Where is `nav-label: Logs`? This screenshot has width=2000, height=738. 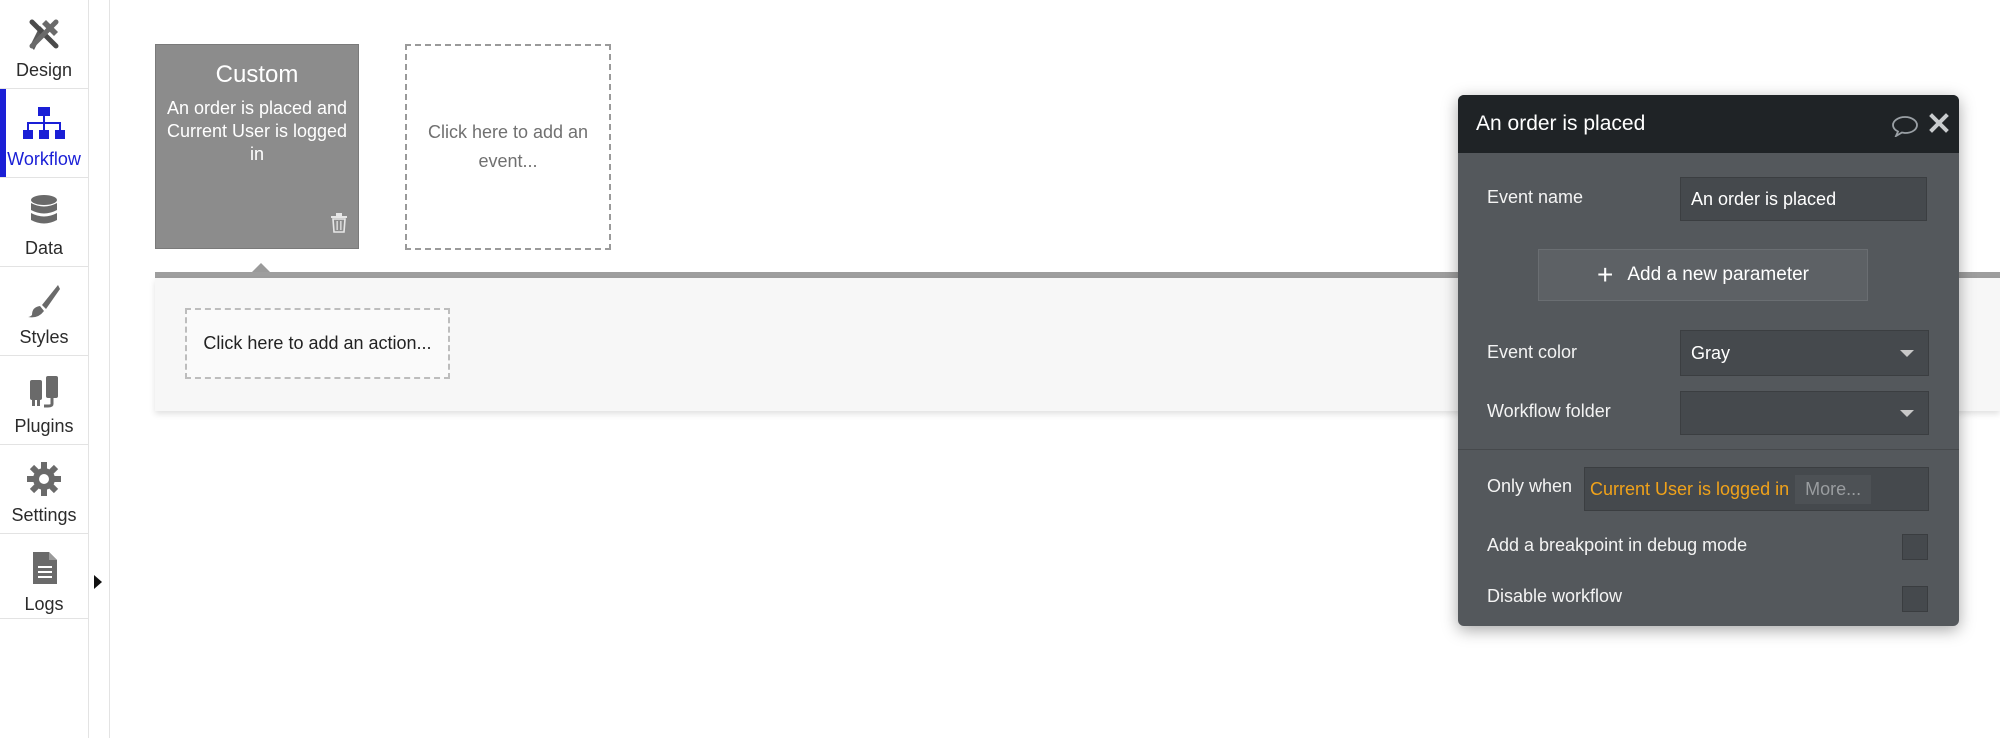
nav-label: Logs is located at coordinates (44, 604).